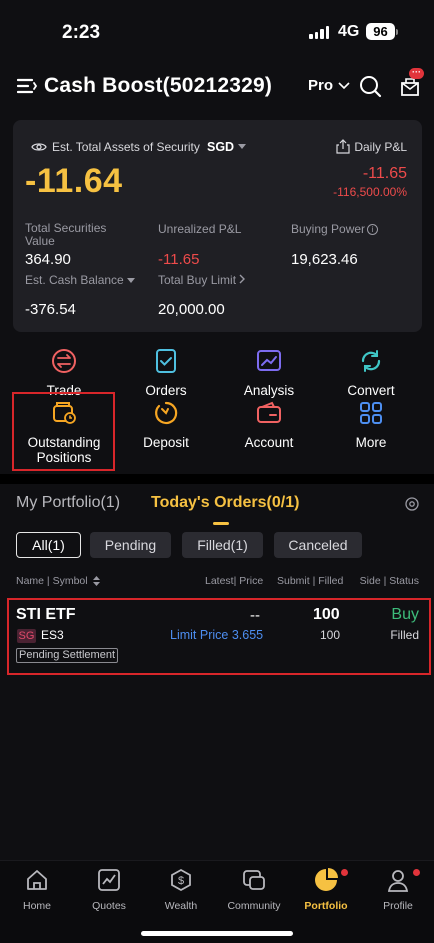 This screenshot has height=943, width=434. I want to click on deposit-label: Deposit, so click(166, 442).